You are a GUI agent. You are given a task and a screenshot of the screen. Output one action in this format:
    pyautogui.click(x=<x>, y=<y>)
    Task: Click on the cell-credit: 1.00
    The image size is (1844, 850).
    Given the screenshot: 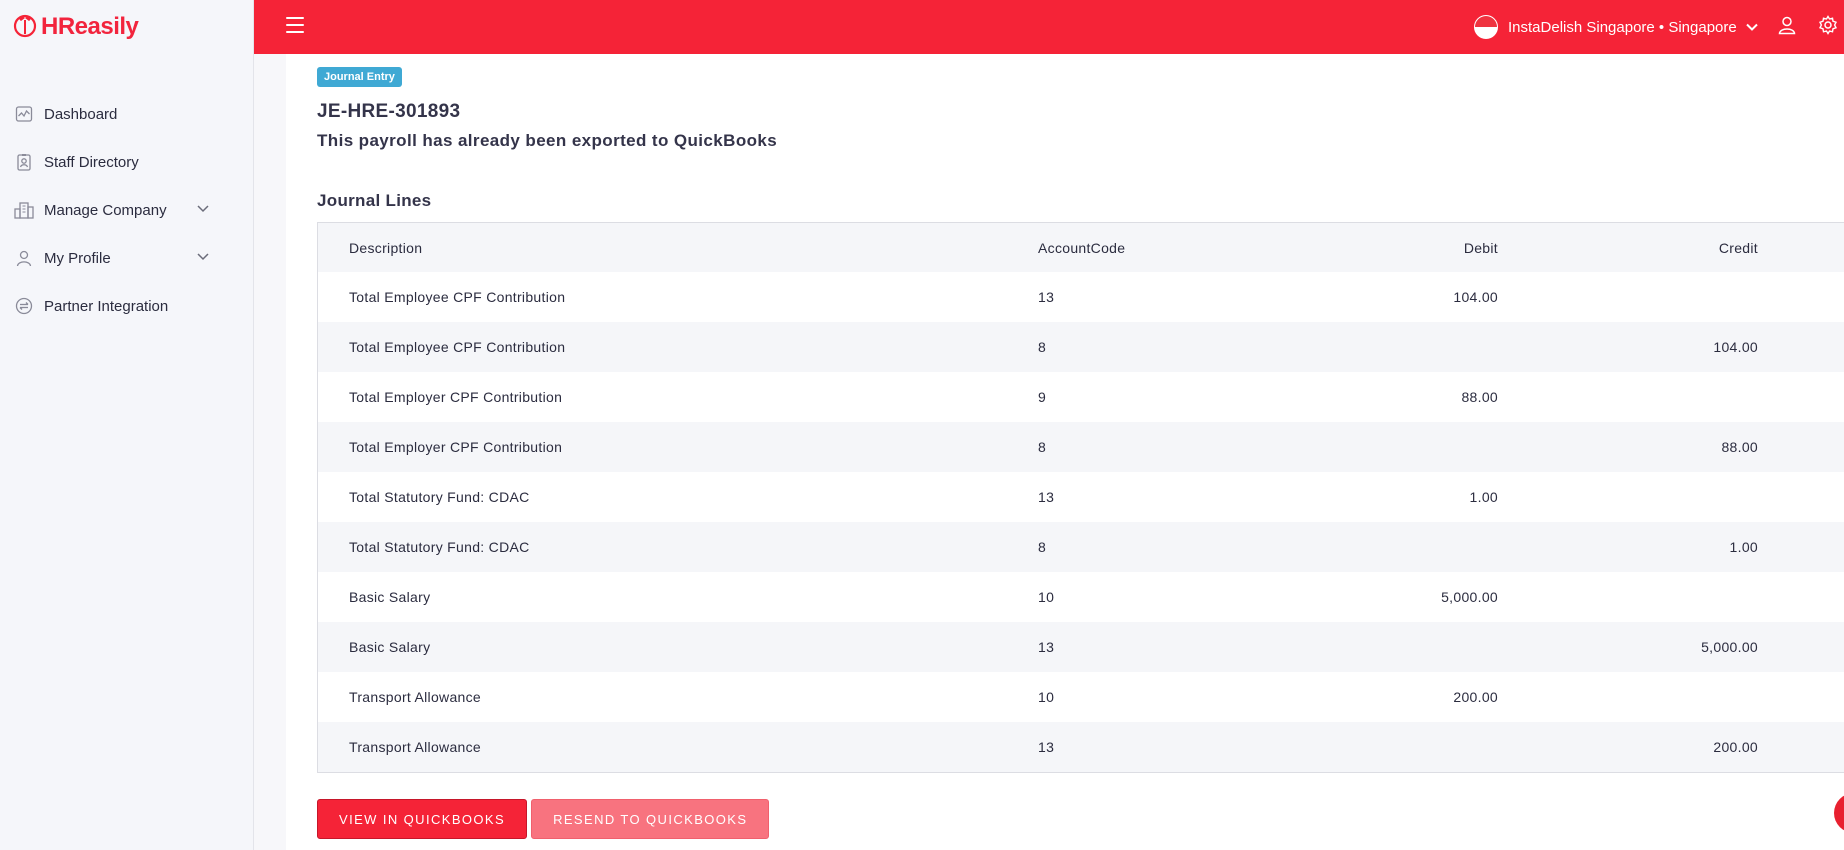 What is the action you would take?
    pyautogui.click(x=1743, y=547)
    